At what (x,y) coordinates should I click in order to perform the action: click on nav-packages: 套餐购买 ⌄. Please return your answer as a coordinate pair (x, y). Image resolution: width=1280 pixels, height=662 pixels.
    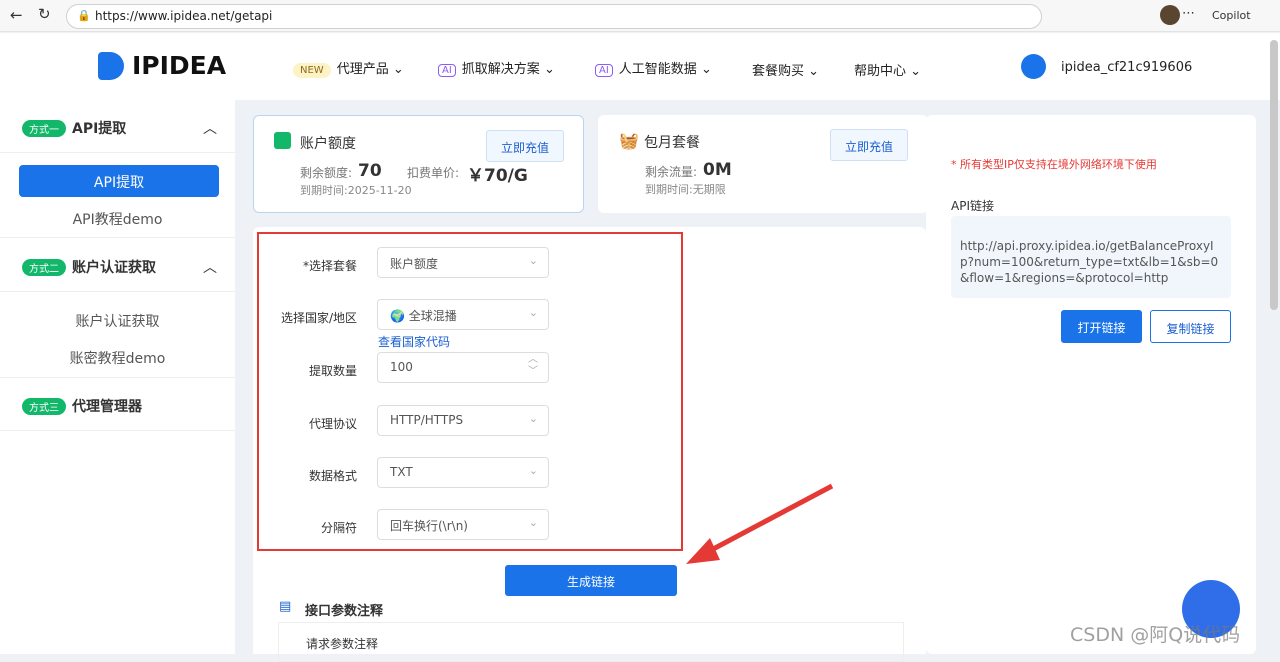
    Looking at the image, I should click on (785, 69).